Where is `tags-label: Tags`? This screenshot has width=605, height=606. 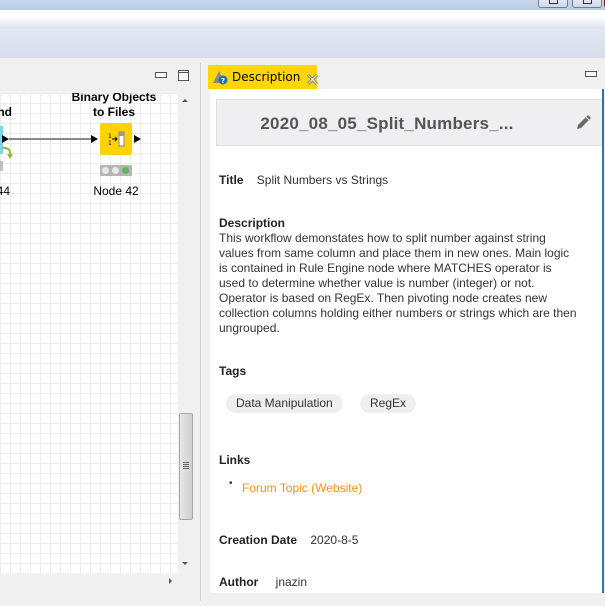 tags-label: Tags is located at coordinates (233, 371).